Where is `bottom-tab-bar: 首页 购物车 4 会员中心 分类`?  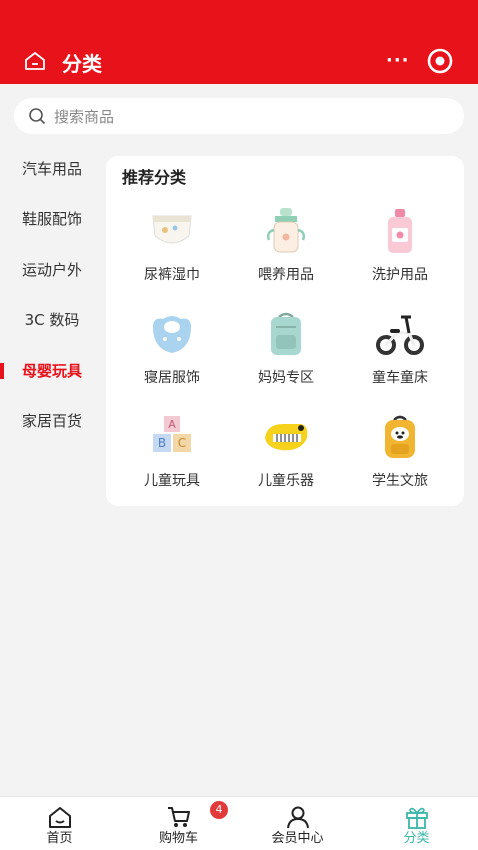 bottom-tab-bar: 首页 购物车 4 会员中心 分类 is located at coordinates (239, 823).